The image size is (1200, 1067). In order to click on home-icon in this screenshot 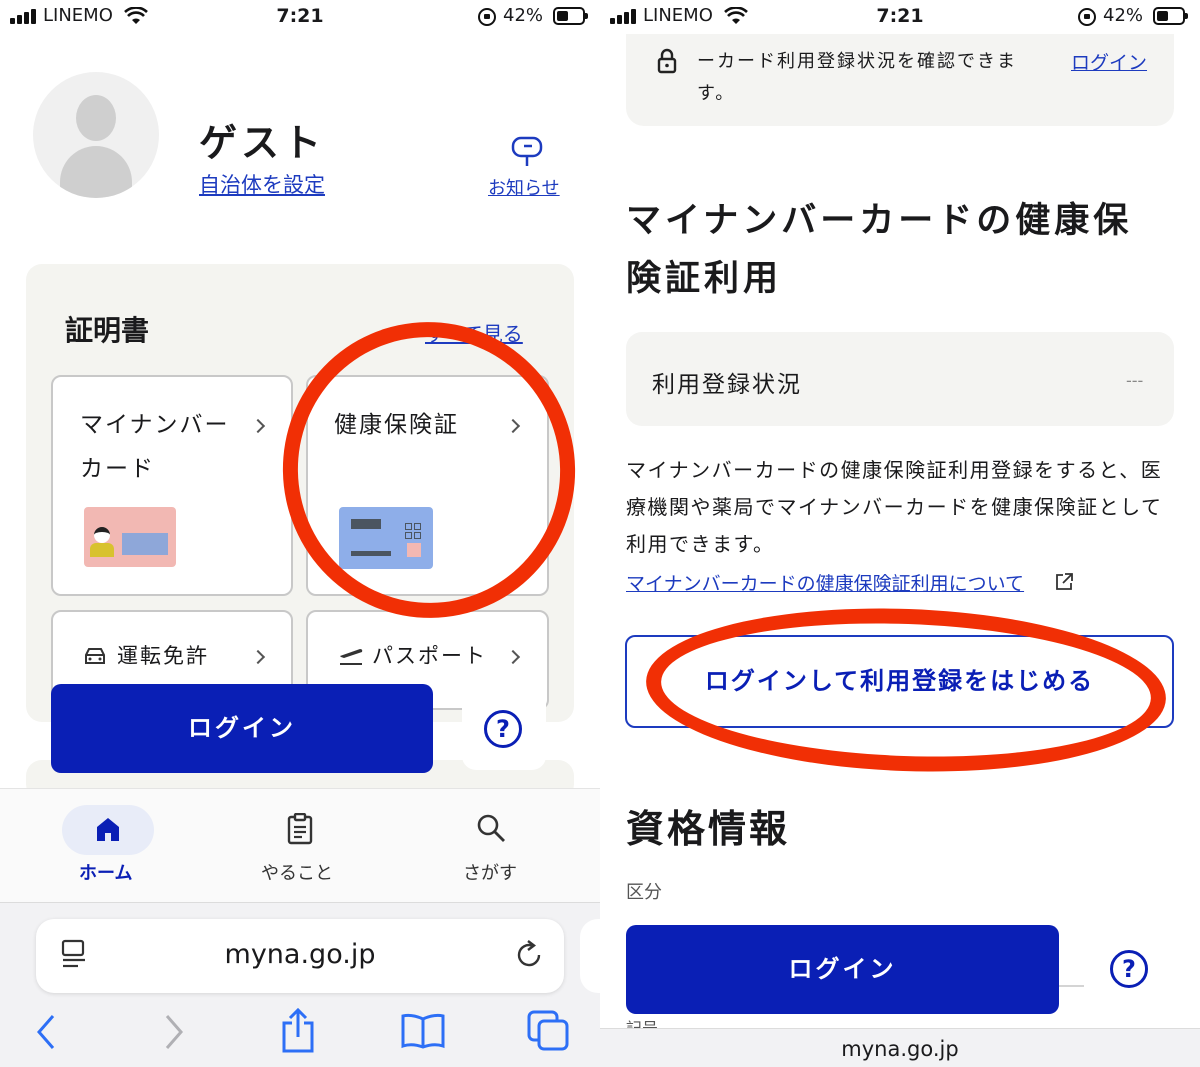, I will do `click(108, 829)`.